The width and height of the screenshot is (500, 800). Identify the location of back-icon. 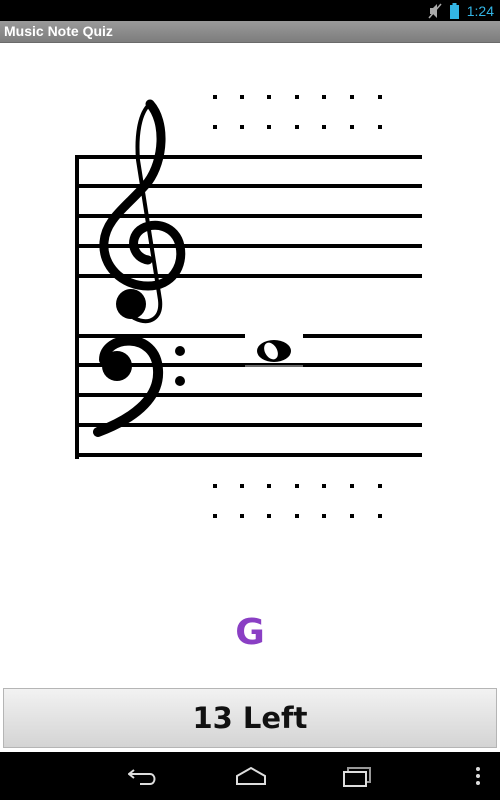
(144, 776).